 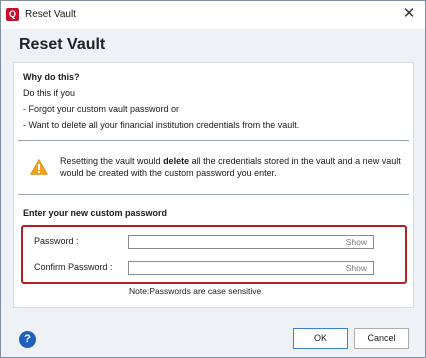 What do you see at coordinates (95, 213) in the screenshot?
I see `enter-password-title: Enter your new custom password` at bounding box center [95, 213].